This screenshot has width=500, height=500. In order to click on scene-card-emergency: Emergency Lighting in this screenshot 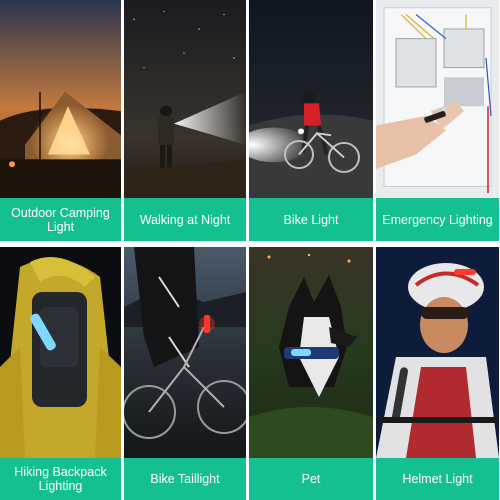, I will do `click(437, 120)`.